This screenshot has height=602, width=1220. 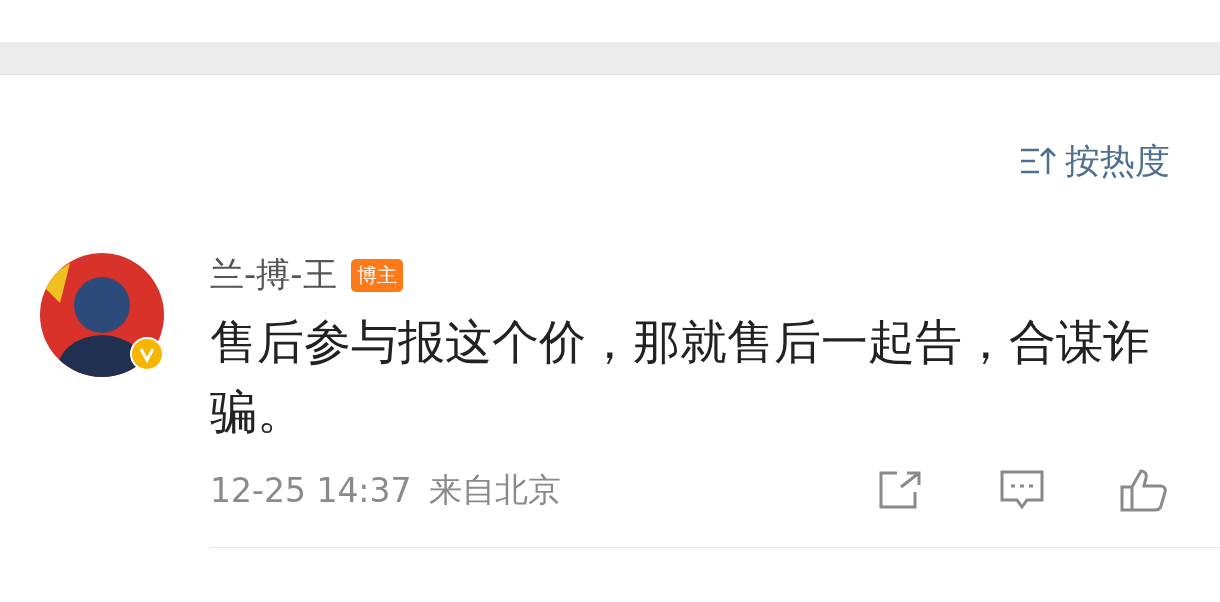 What do you see at coordinates (1144, 490) in the screenshot?
I see `thumbs-up-icon` at bounding box center [1144, 490].